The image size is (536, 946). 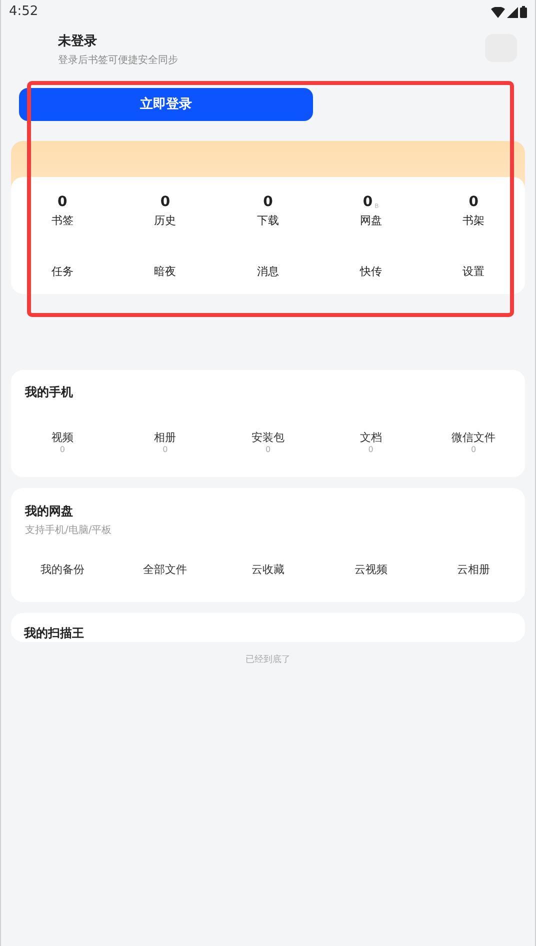 What do you see at coordinates (267, 570) in the screenshot?
I see `netdisk-item: 云收藏` at bounding box center [267, 570].